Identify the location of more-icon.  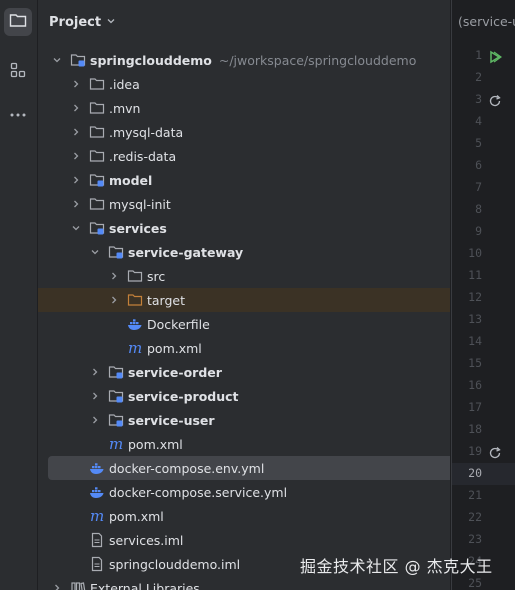
(18, 112).